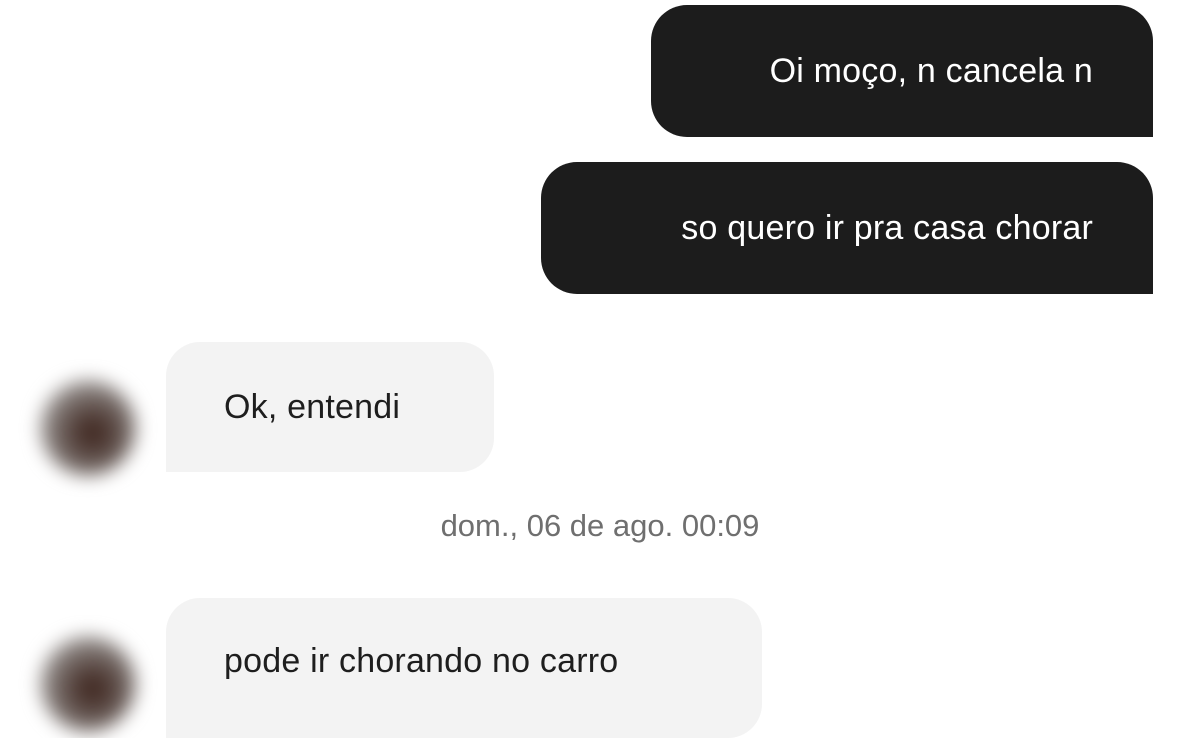 This screenshot has width=1200, height=738. Describe the element at coordinates (312, 406) in the screenshot. I see `message-text: Ok, entendi` at that location.